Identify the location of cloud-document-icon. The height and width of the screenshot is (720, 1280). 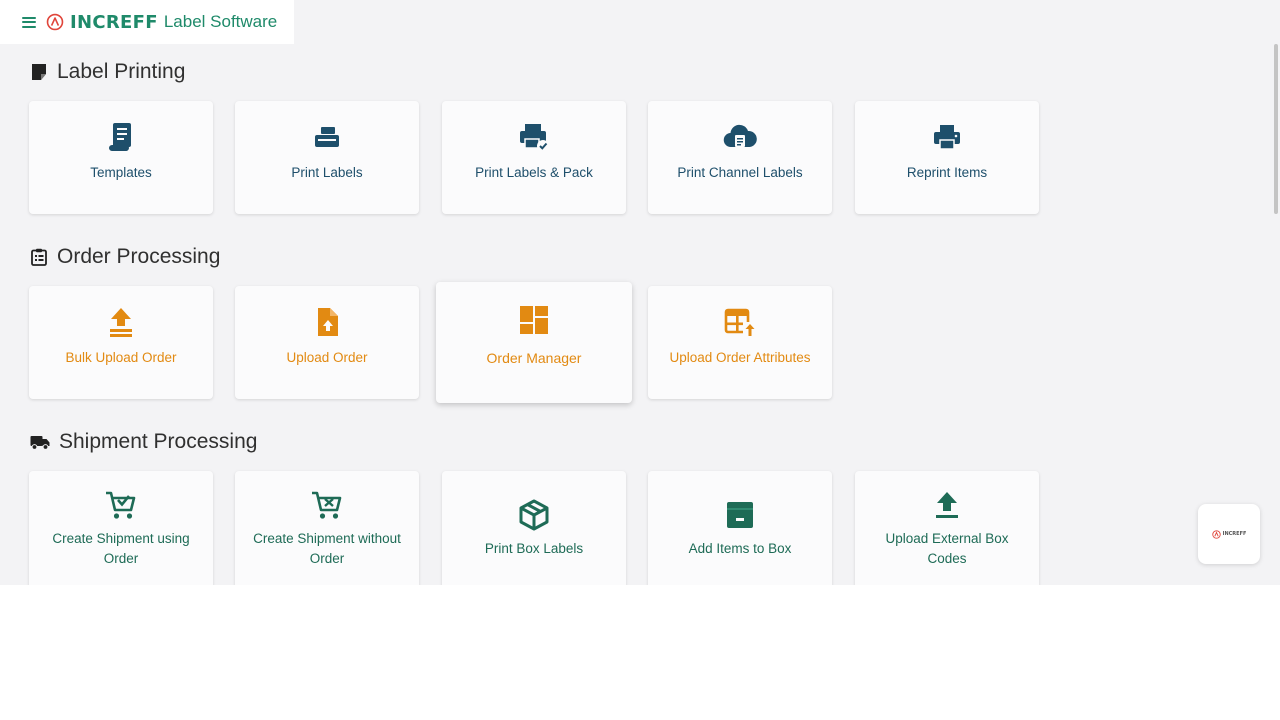
(740, 136).